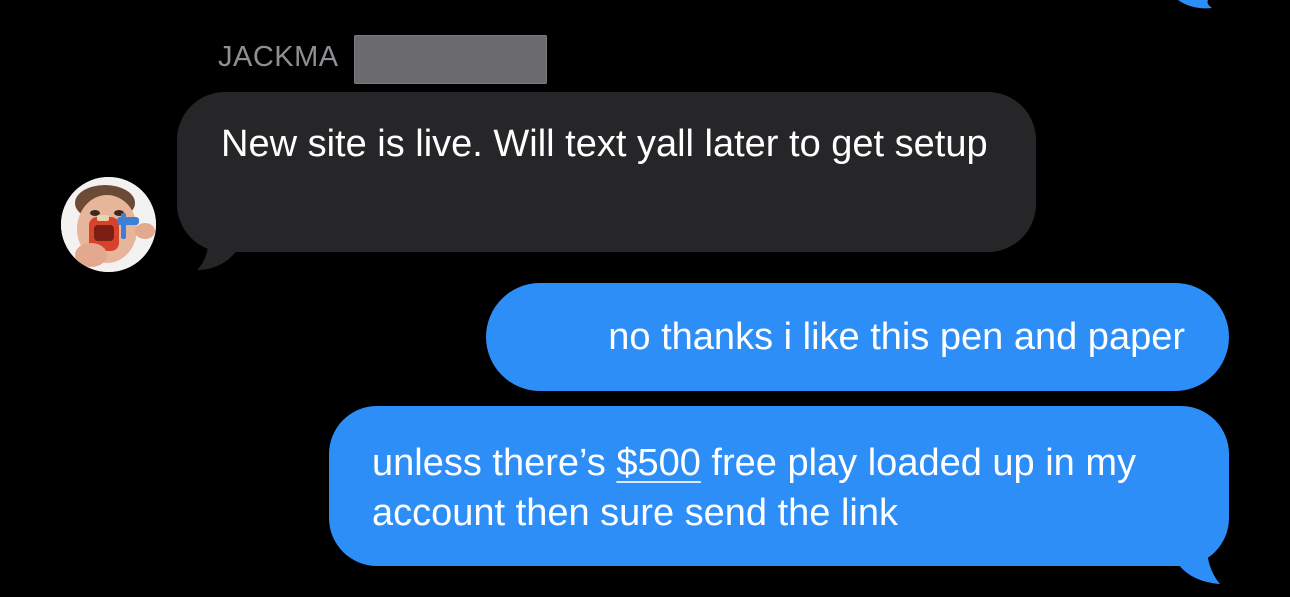 Image resolution: width=1290 pixels, height=597 pixels. What do you see at coordinates (1195, 4) in the screenshot?
I see `previous-bubble-tail` at bounding box center [1195, 4].